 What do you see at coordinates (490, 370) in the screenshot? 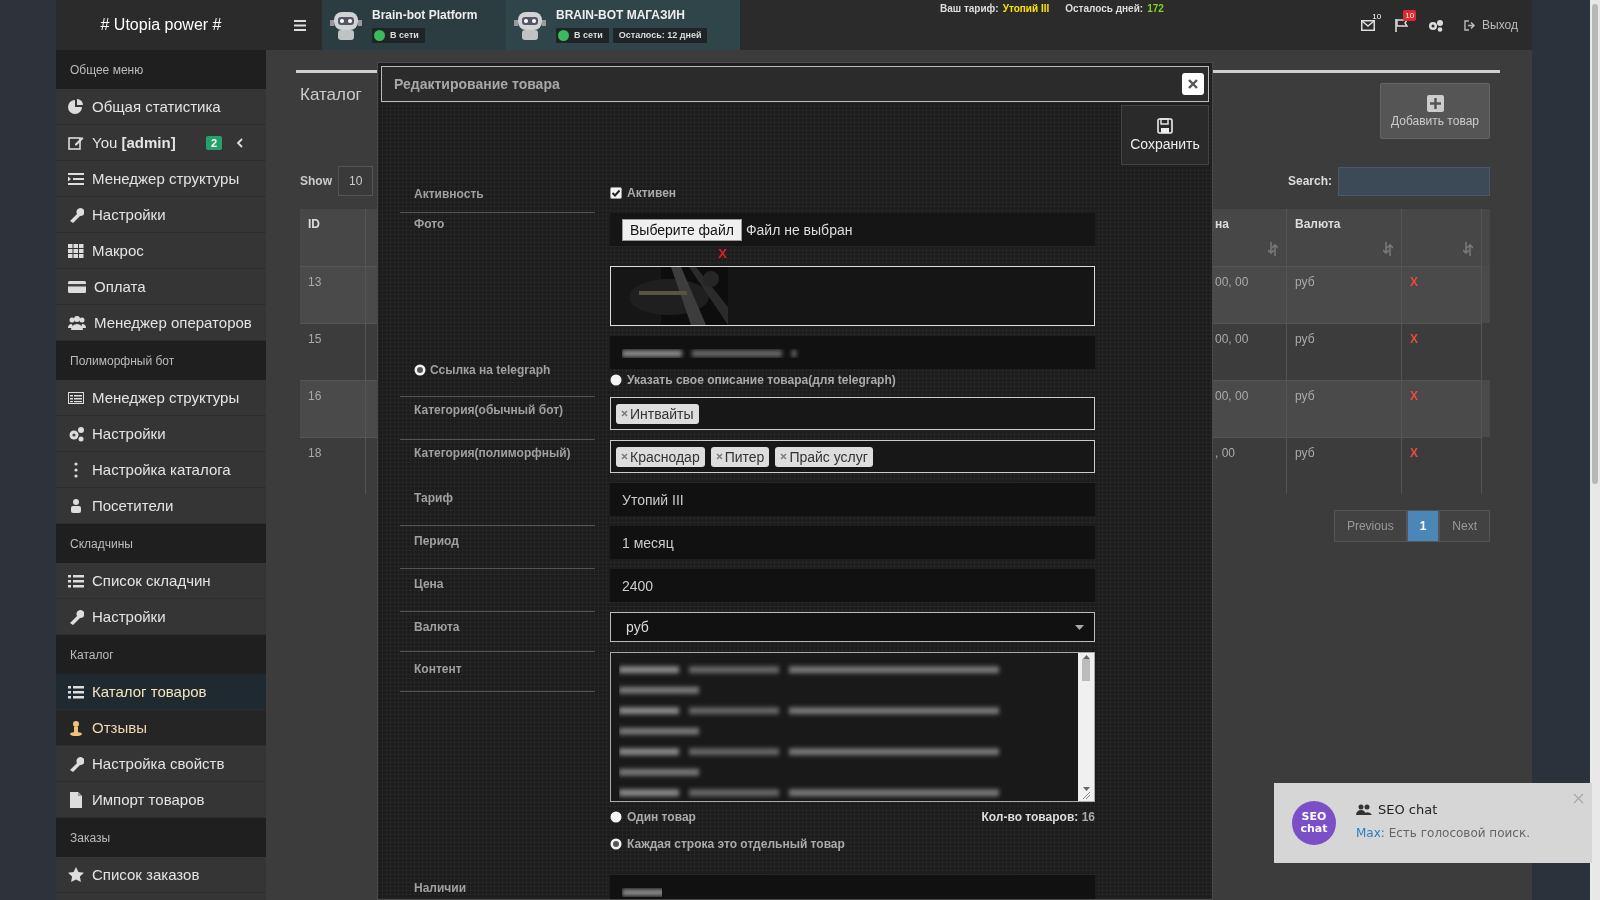
I see `radio-label: Ссылка на telegraph` at bounding box center [490, 370].